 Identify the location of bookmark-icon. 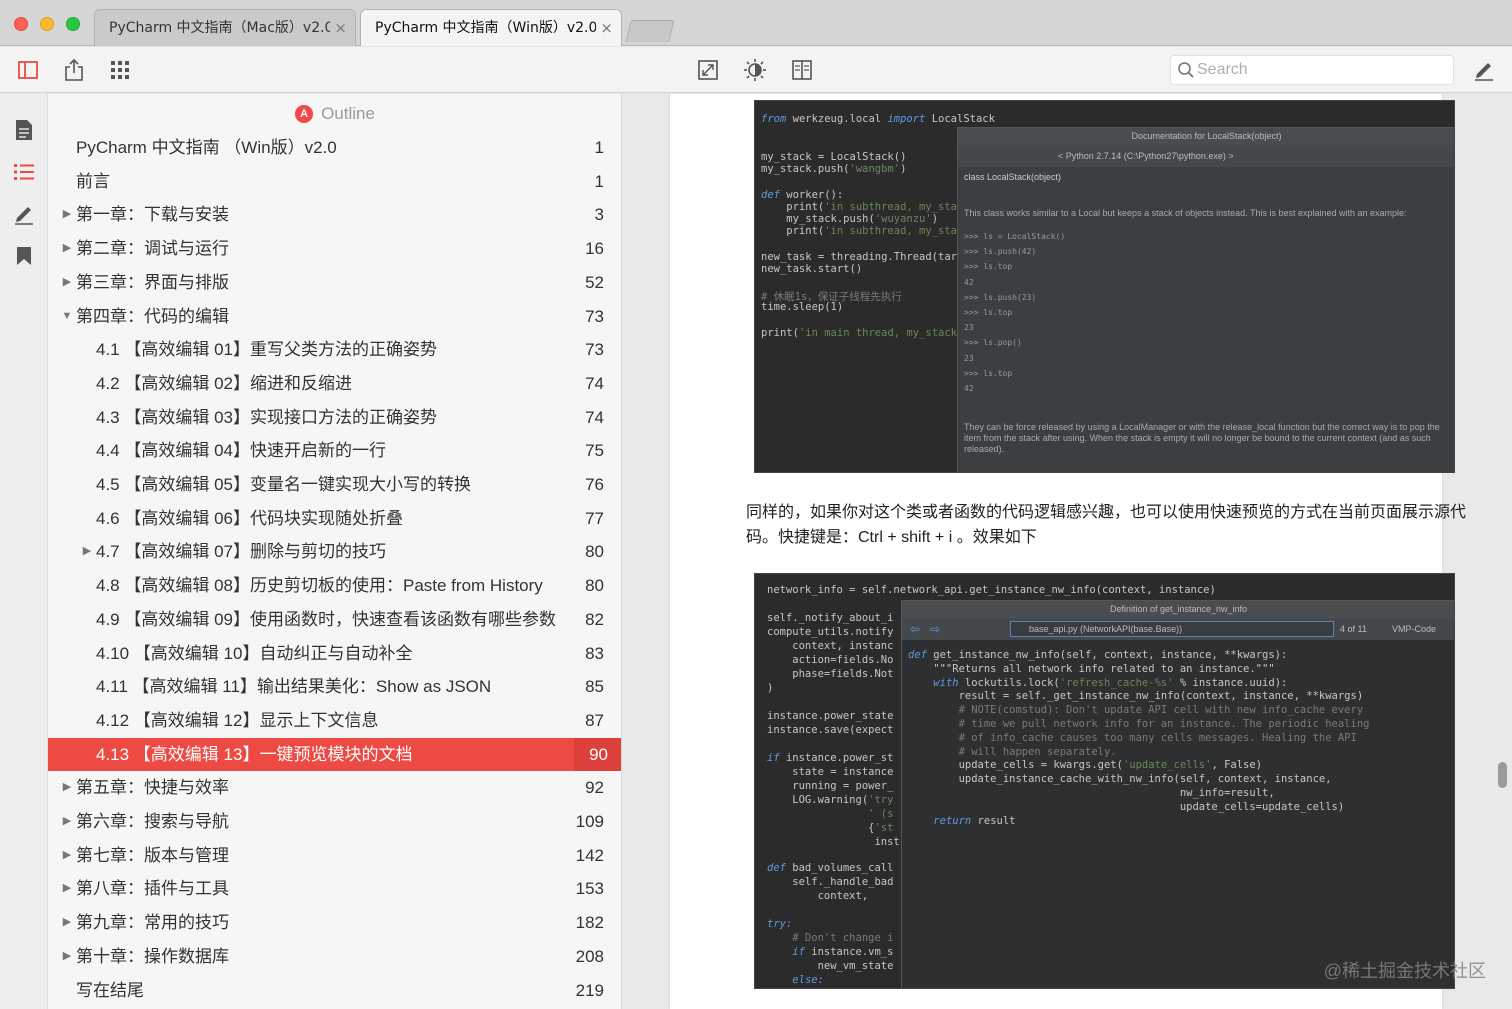
(24, 256).